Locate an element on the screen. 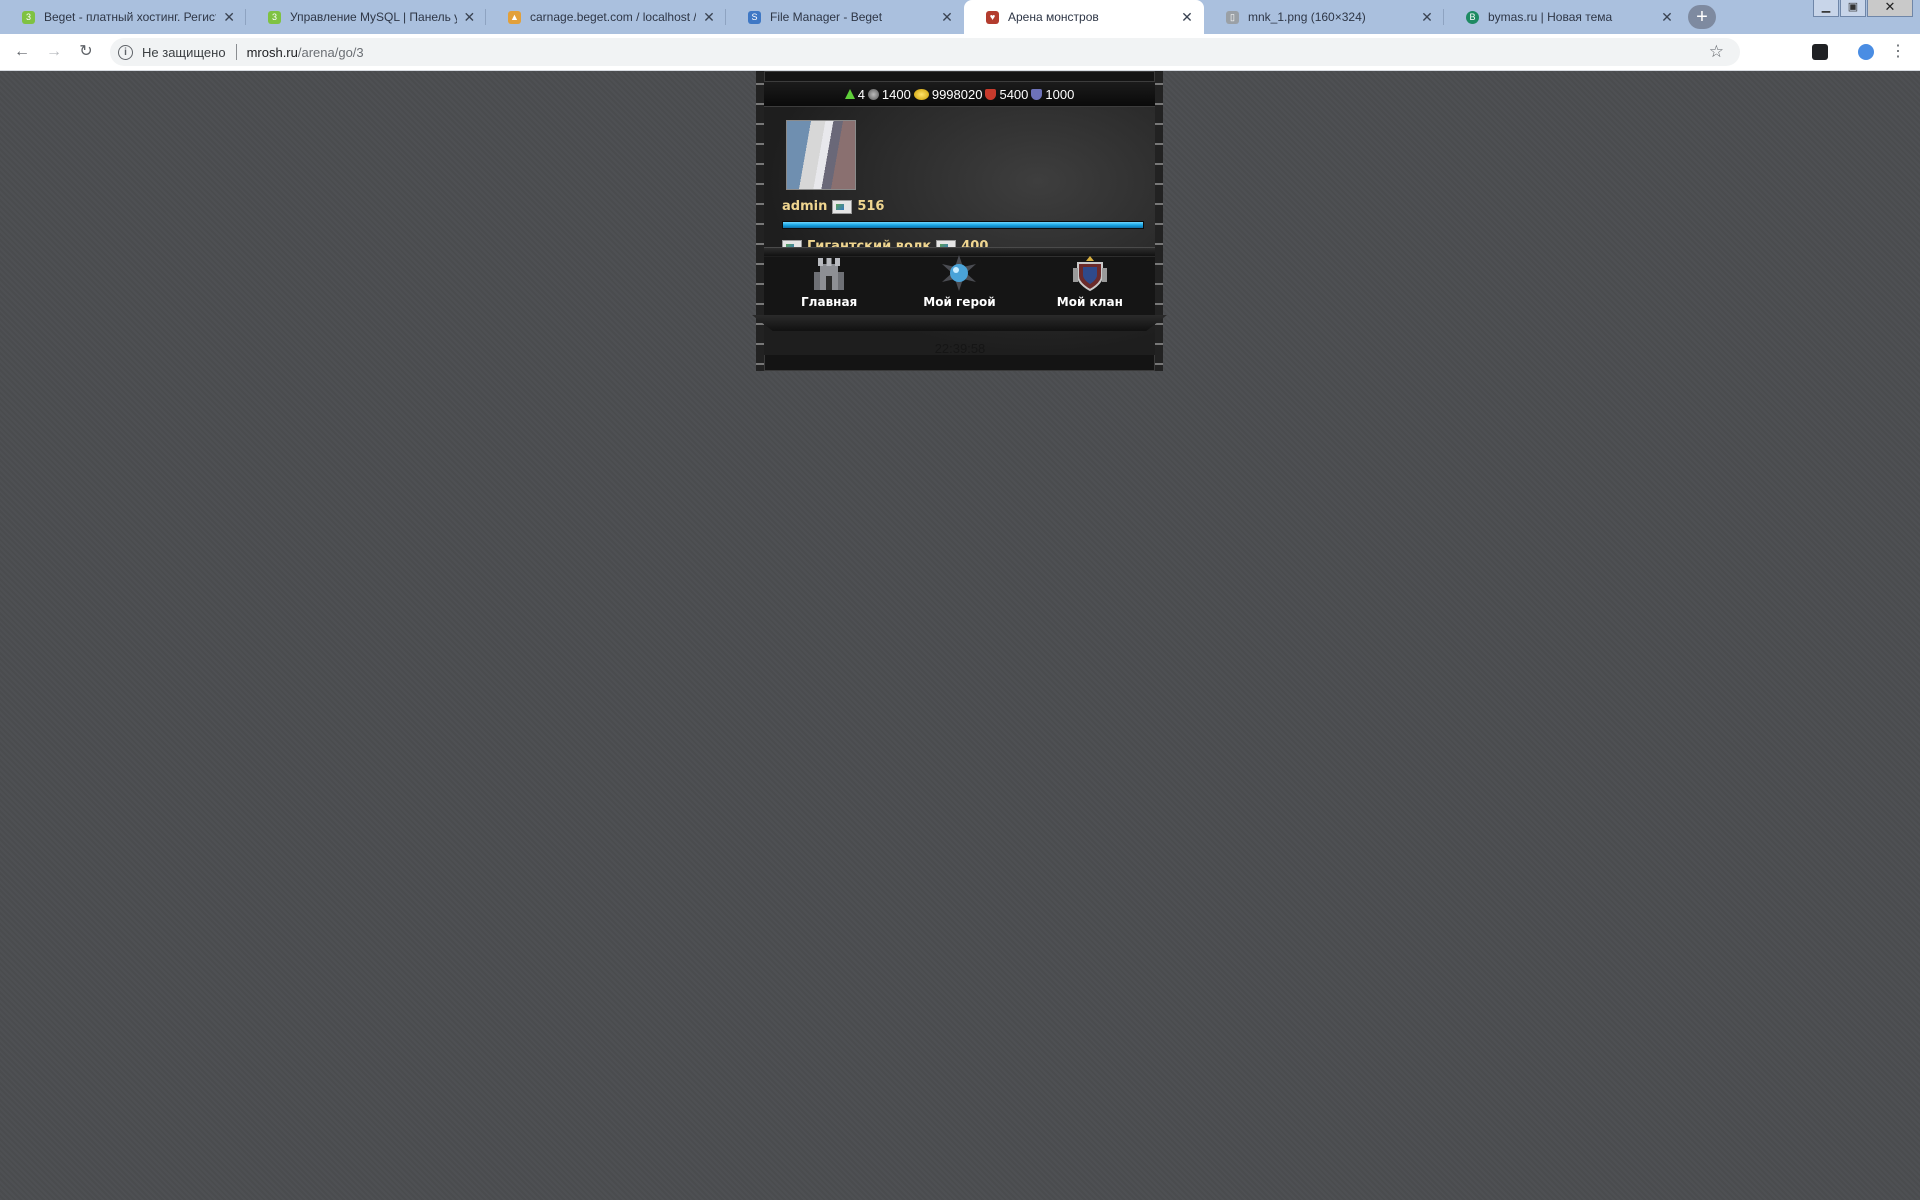 The width and height of the screenshot is (1920, 1200). tab-title: Арена монстров is located at coordinates (1053, 17).